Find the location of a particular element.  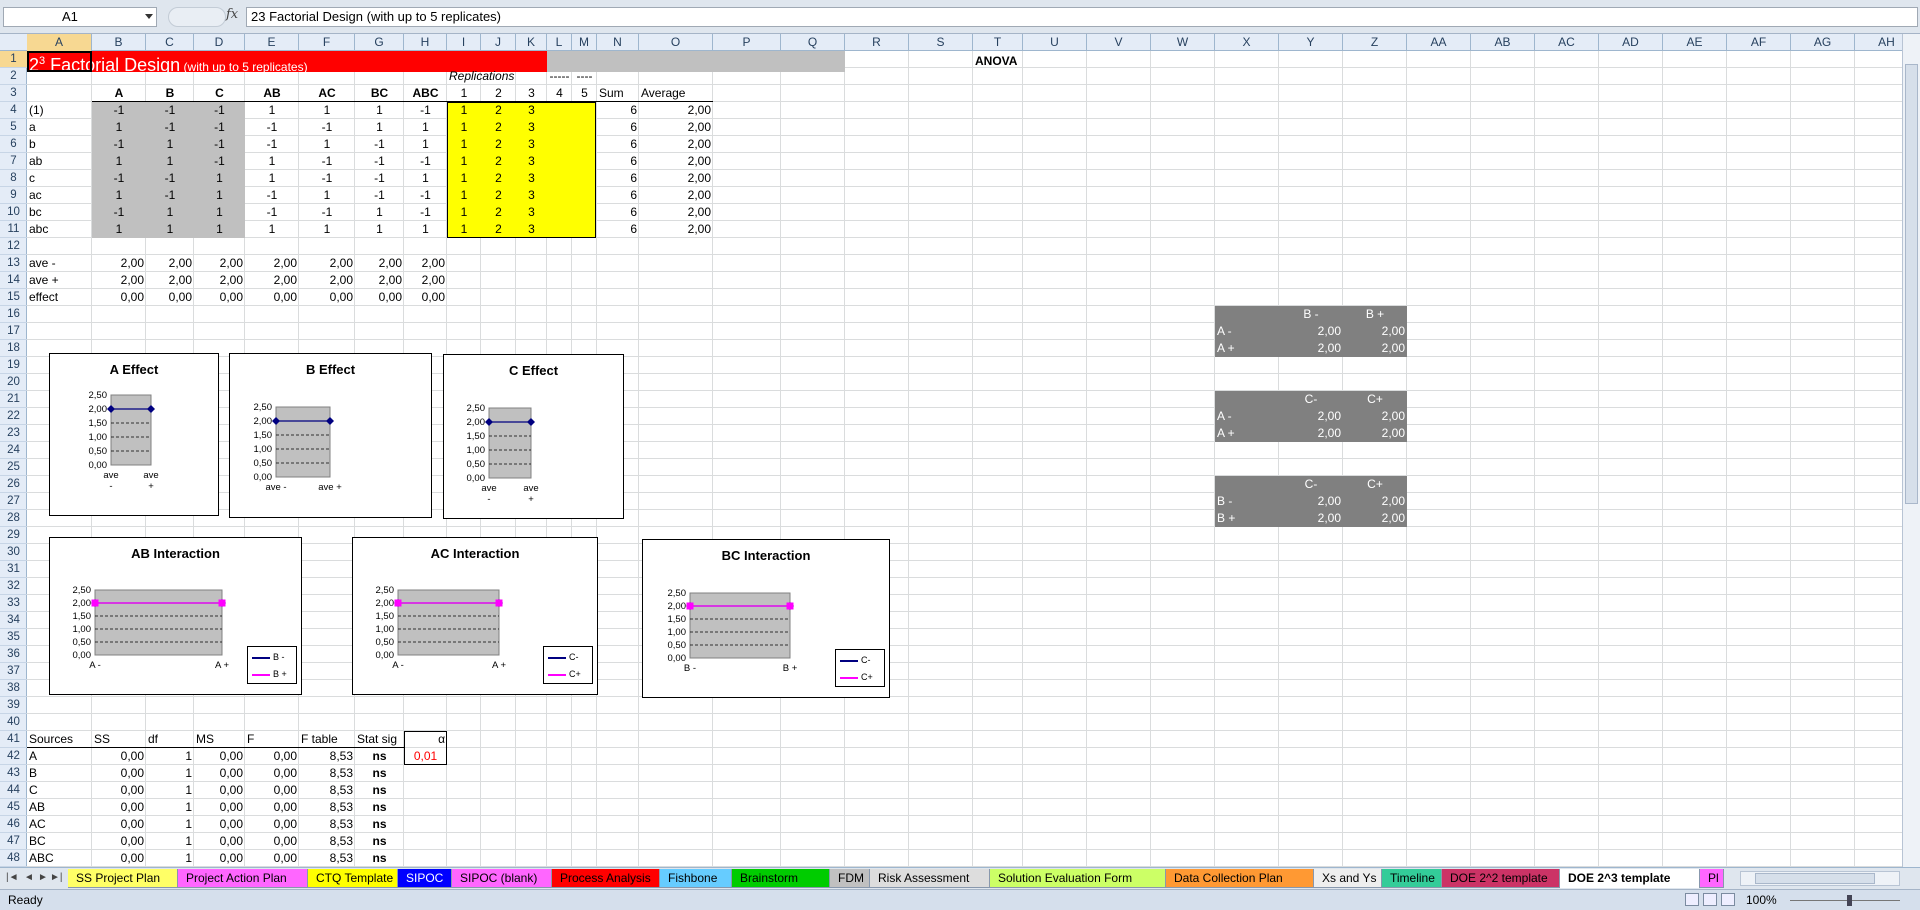

sheet-tab-fdm: FDM is located at coordinates (850, 878).